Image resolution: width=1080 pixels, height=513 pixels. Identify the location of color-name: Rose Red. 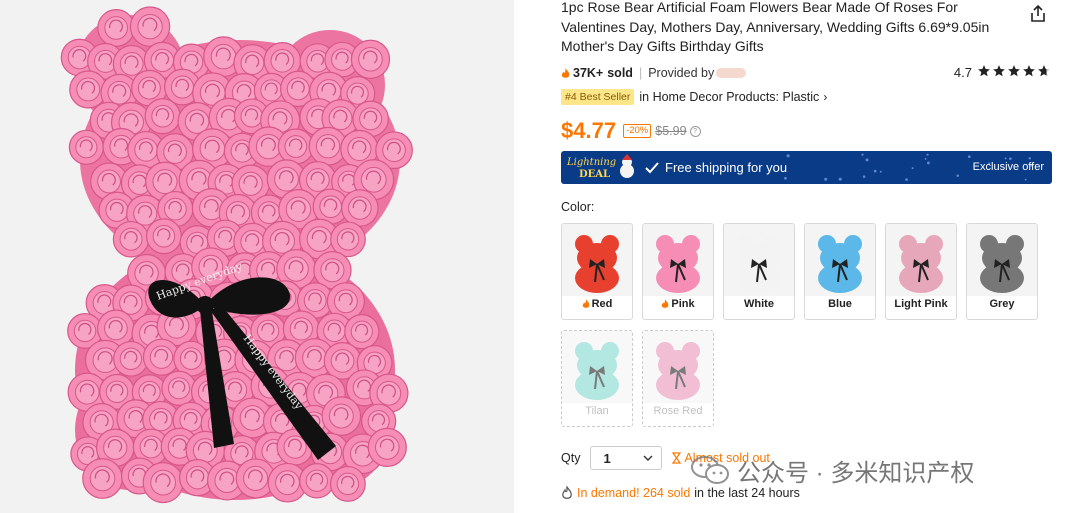
(678, 411).